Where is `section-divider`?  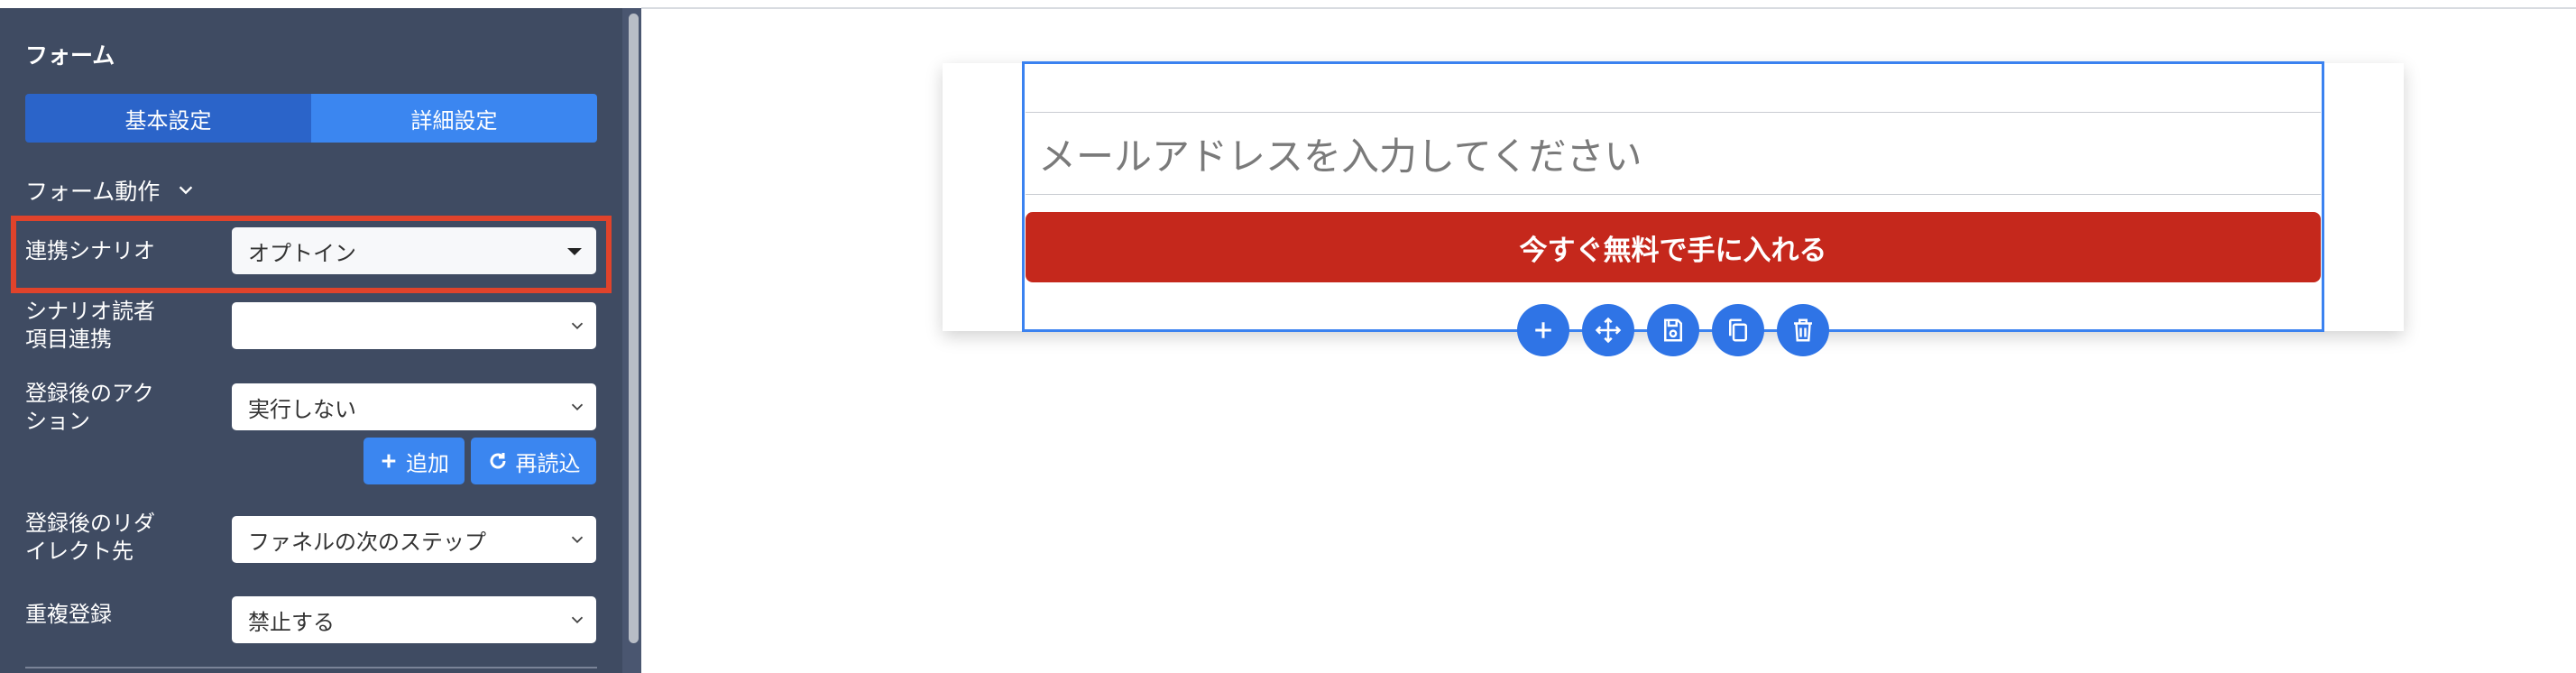 section-divider is located at coordinates (311, 667).